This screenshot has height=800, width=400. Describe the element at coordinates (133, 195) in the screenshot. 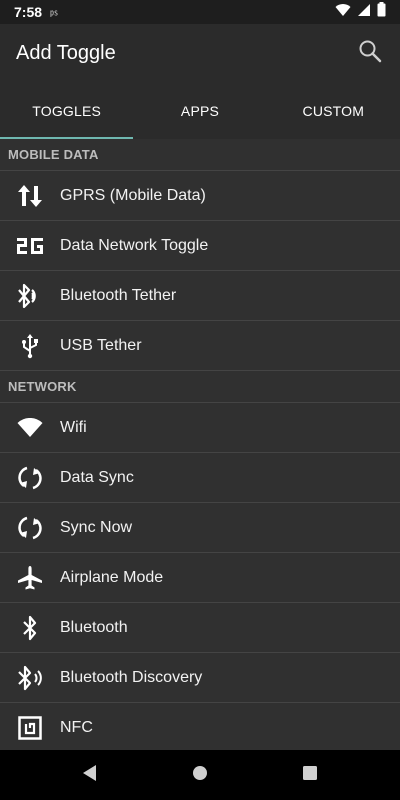

I see `list-item-label: GPRS (Mobile Data)` at that location.